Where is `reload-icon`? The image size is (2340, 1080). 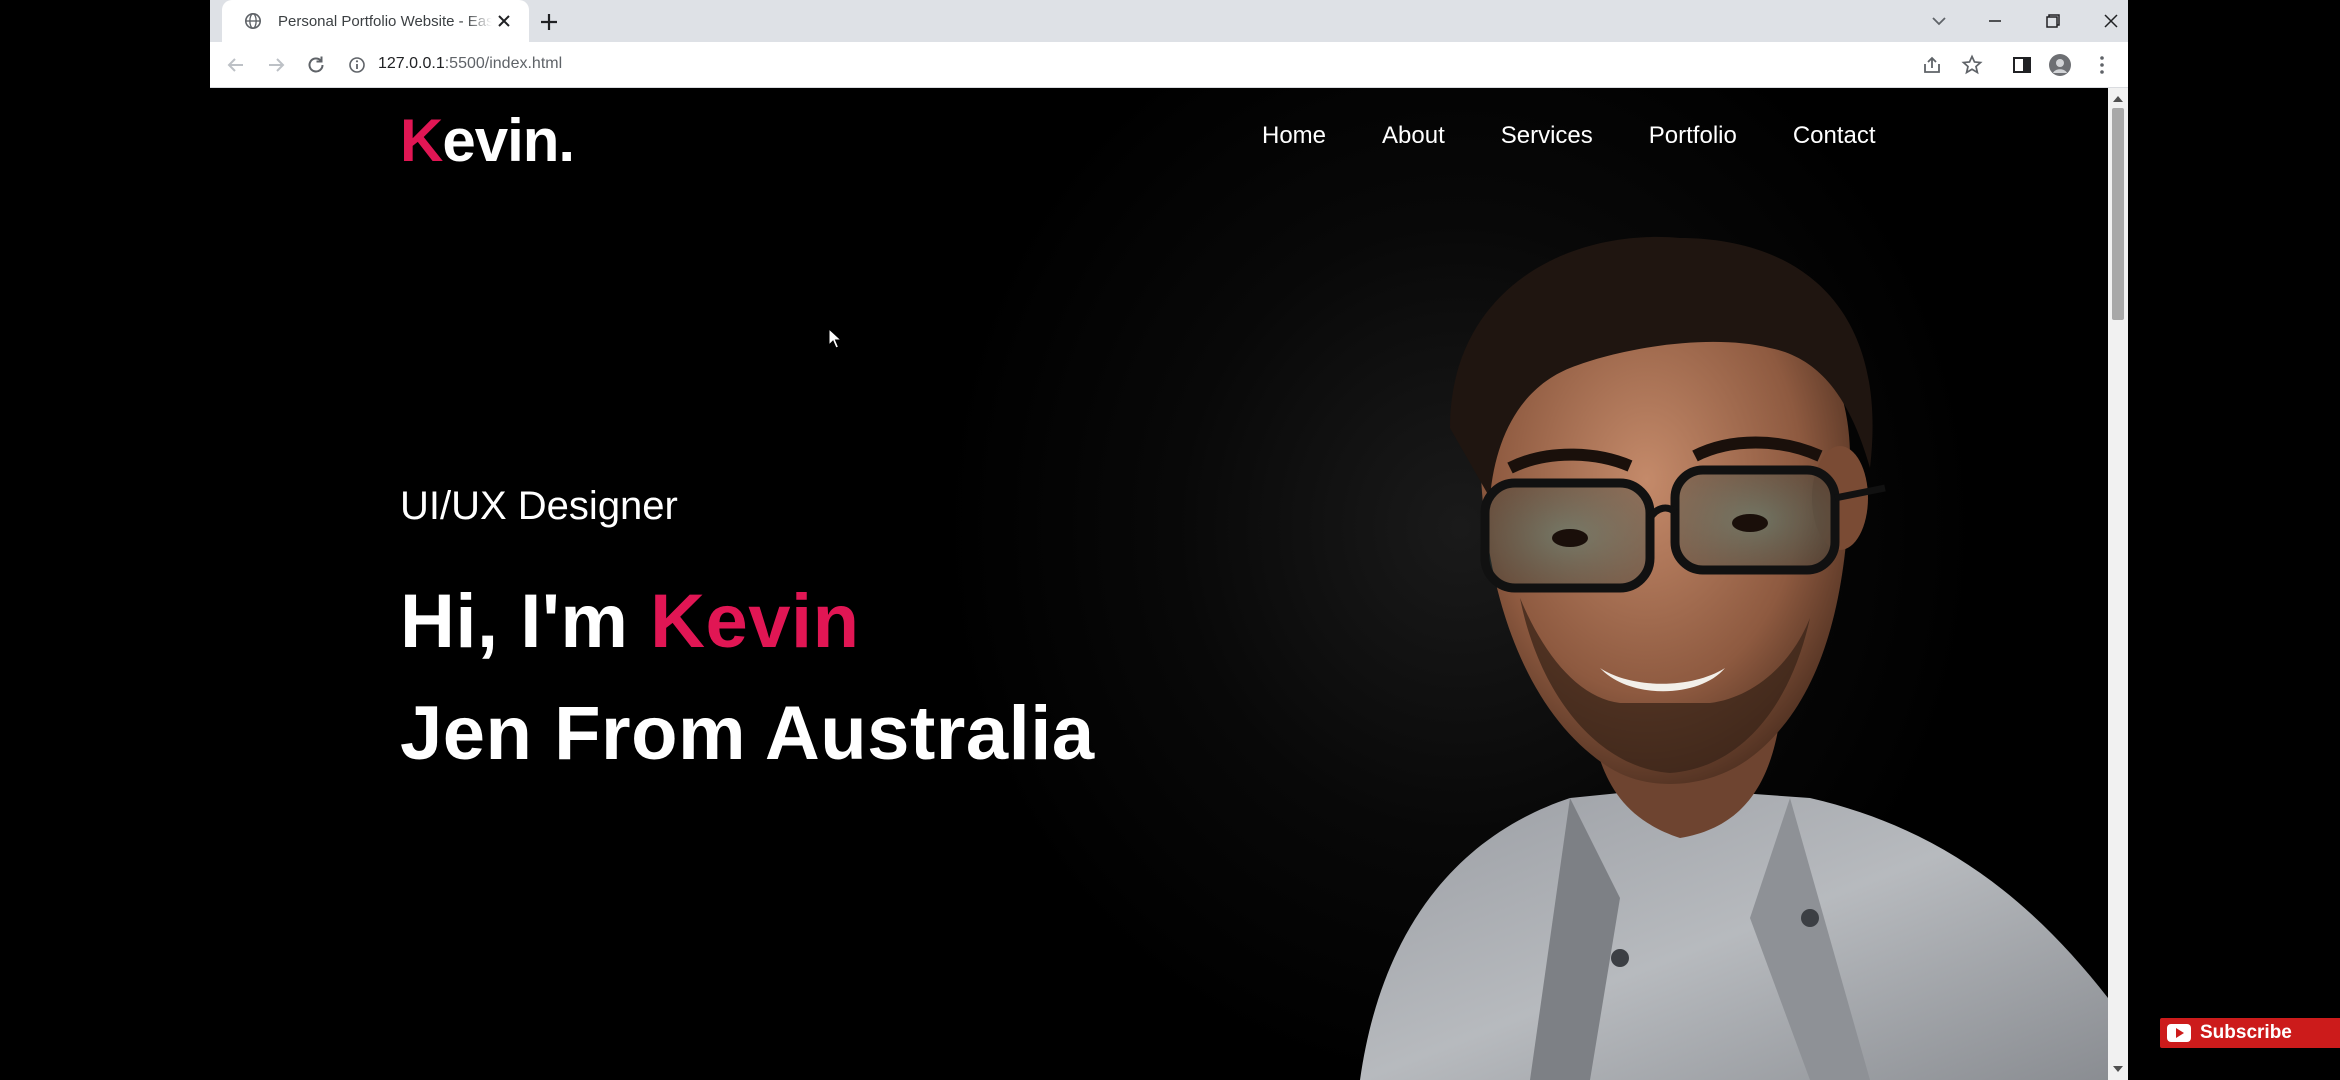 reload-icon is located at coordinates (316, 65).